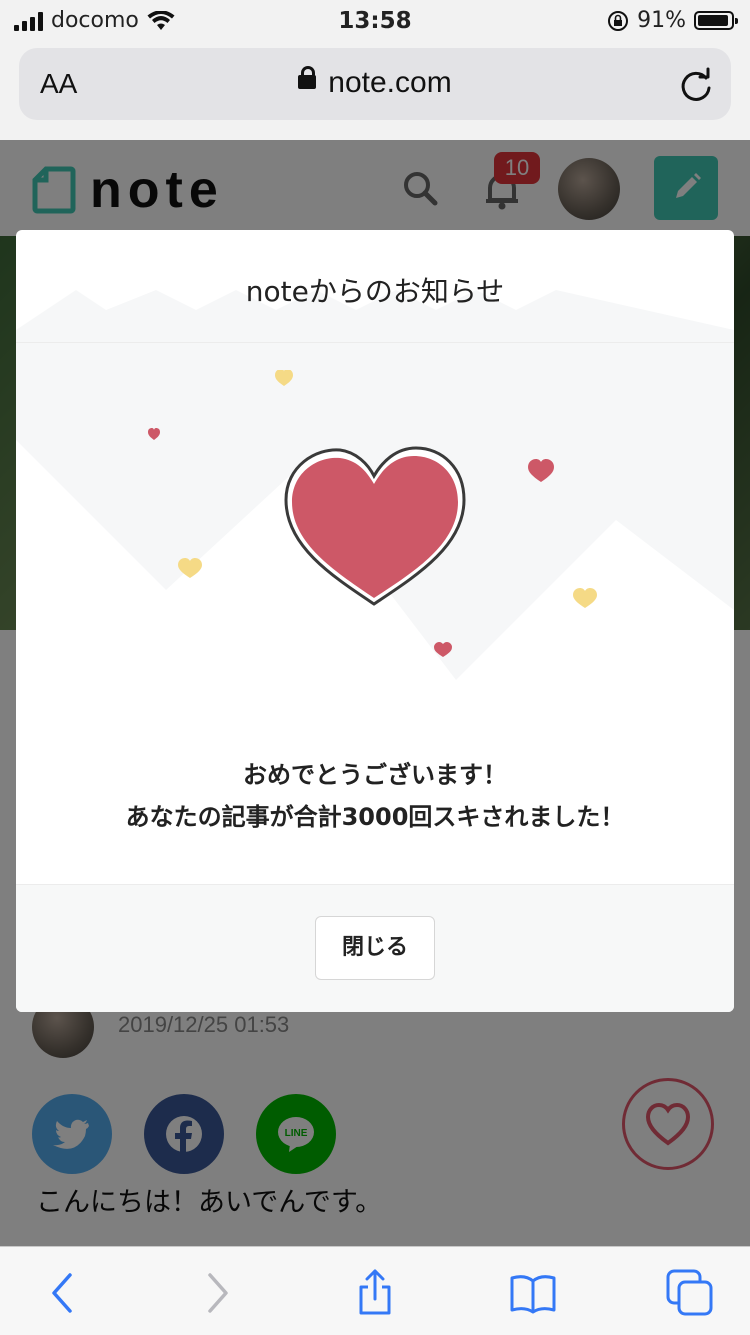 The height and width of the screenshot is (1335, 750). I want to click on close-button: 閉じる, so click(375, 948).